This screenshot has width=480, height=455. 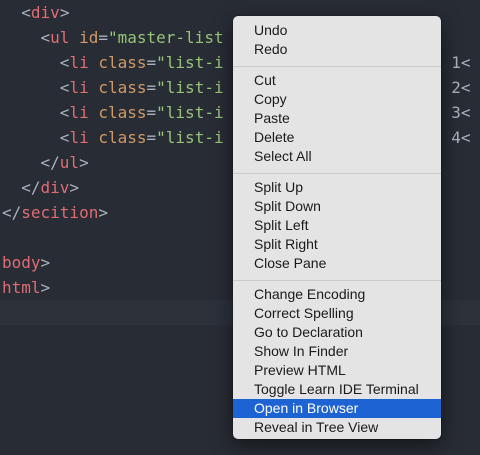 I want to click on menu-item-paste: Paste, so click(x=337, y=118).